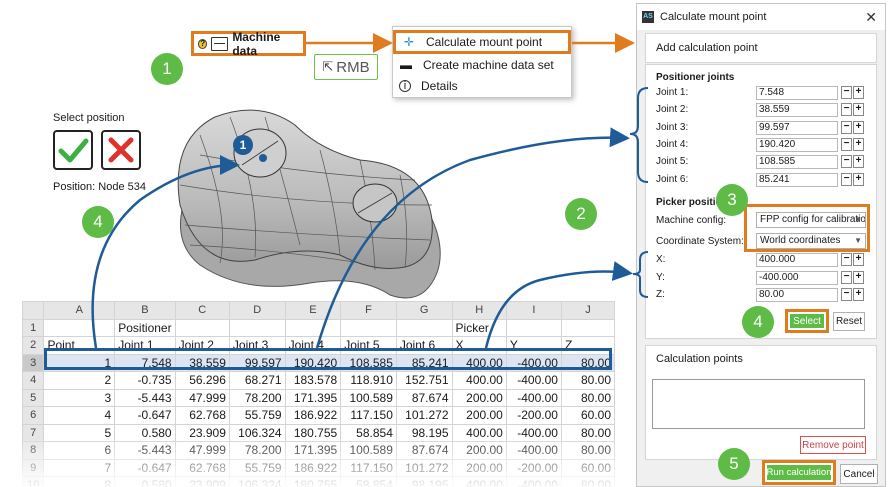  What do you see at coordinates (257, 345) in the screenshot?
I see `table-cell: Joint 3` at bounding box center [257, 345].